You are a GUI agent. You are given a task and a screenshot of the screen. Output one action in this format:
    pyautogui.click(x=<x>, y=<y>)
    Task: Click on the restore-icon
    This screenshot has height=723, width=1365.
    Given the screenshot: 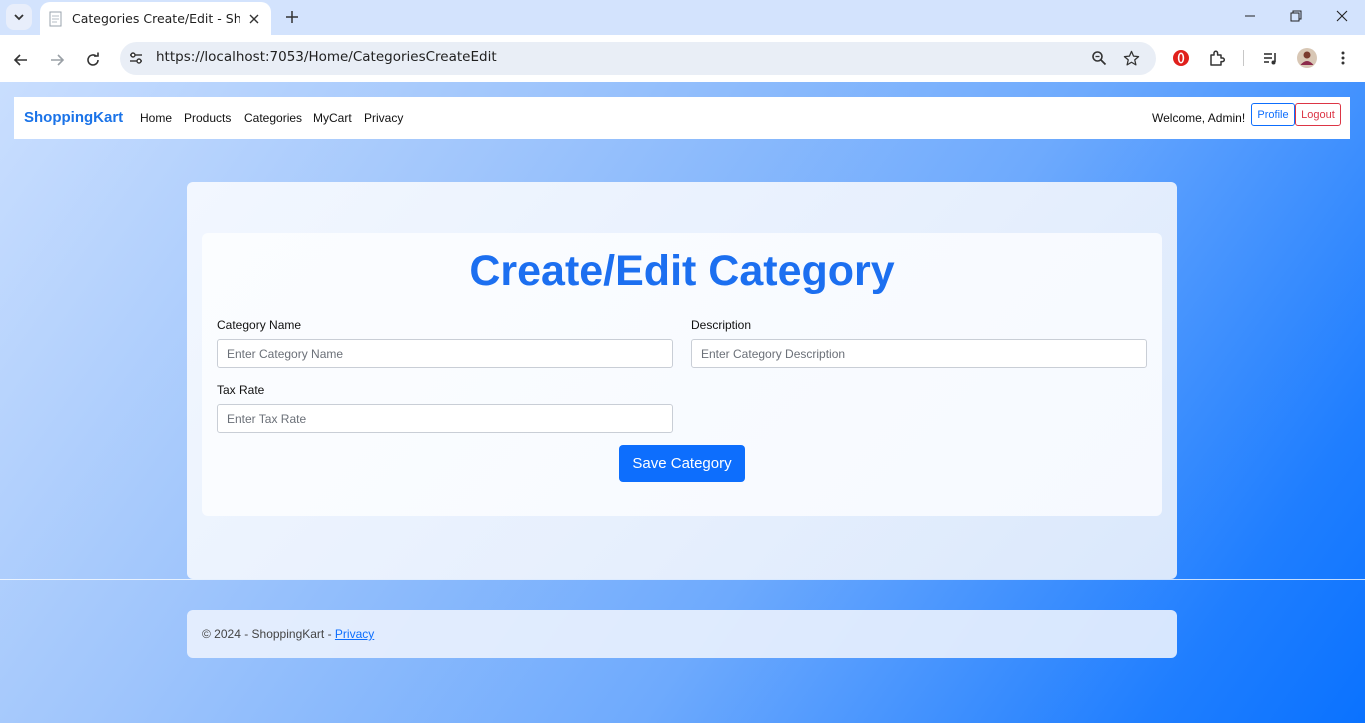 What is the action you would take?
    pyautogui.click(x=1296, y=16)
    